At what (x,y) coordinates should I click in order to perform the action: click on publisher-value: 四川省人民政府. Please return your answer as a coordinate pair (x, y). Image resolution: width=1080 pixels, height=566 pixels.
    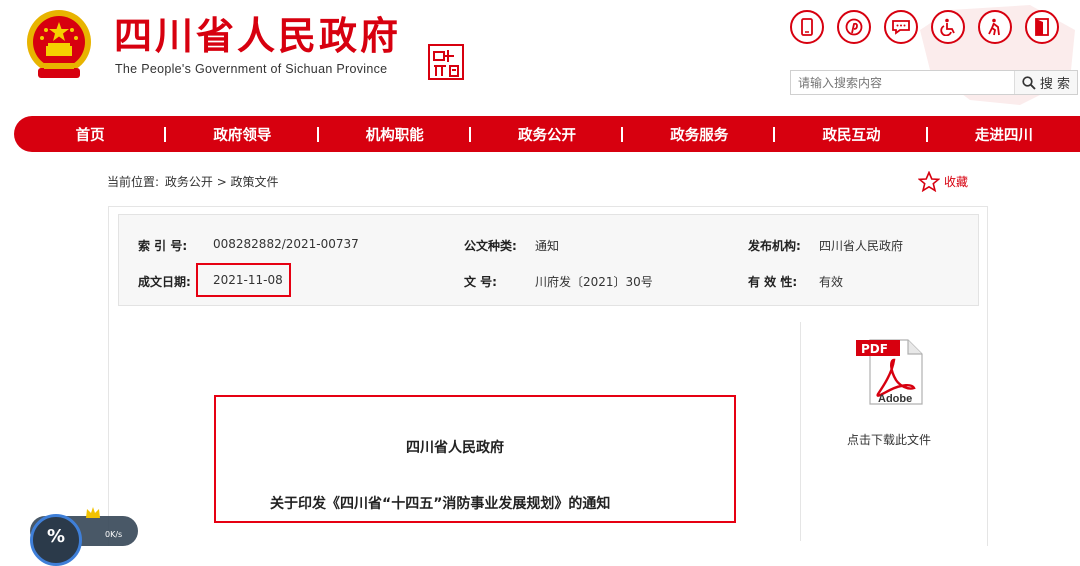
    Looking at the image, I should click on (861, 246).